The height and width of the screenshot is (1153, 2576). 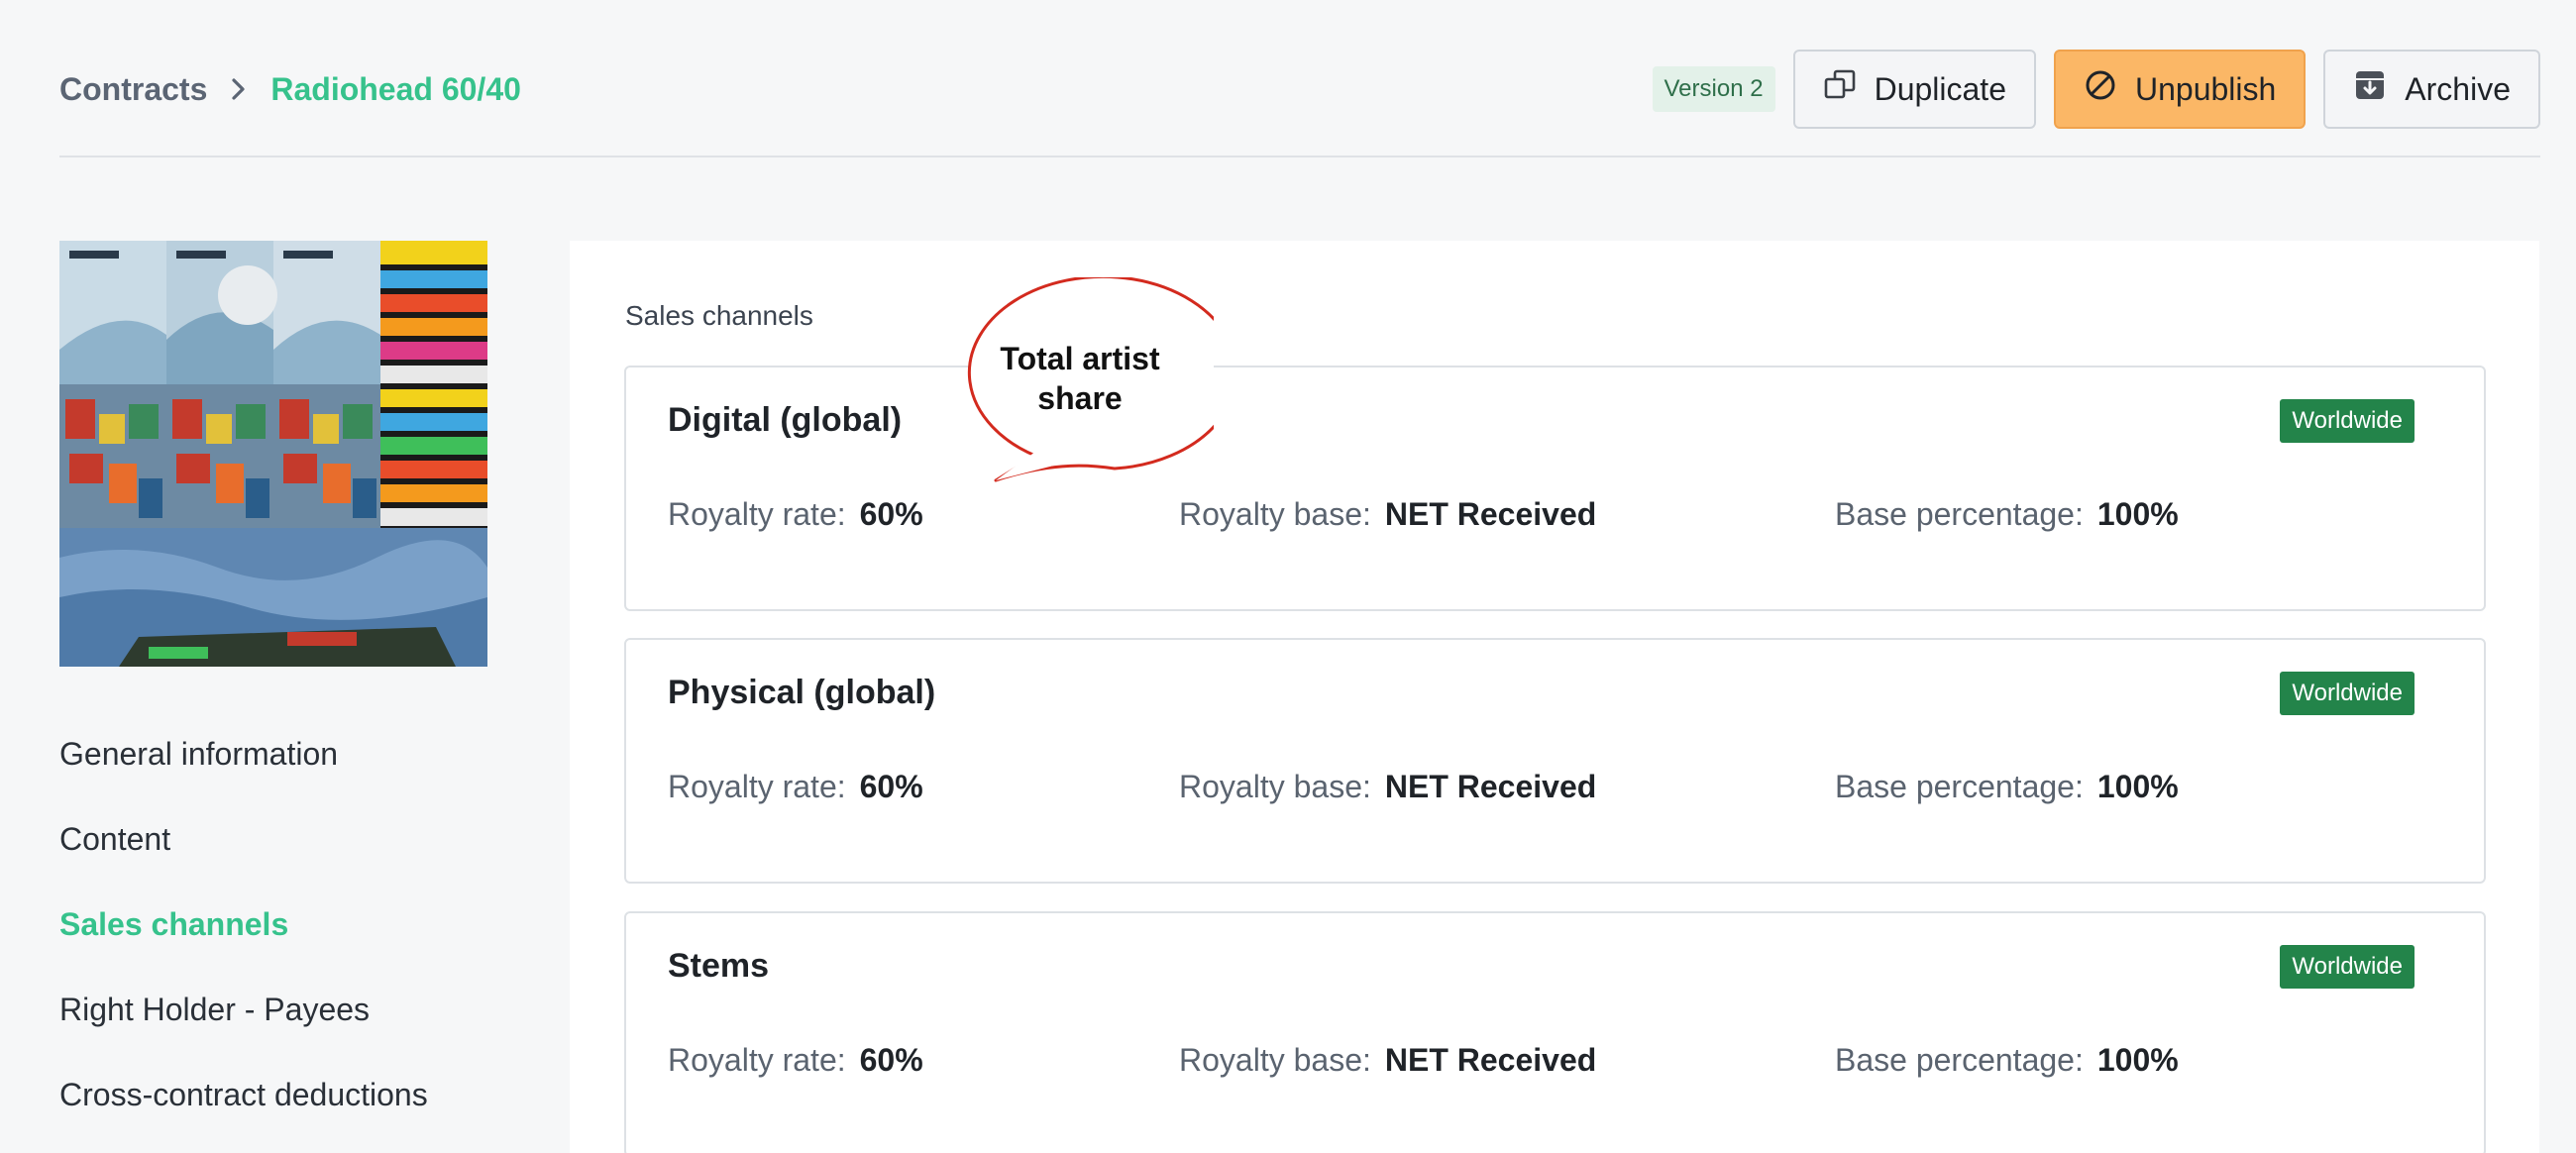 I want to click on archive-icon, so click(x=2370, y=89).